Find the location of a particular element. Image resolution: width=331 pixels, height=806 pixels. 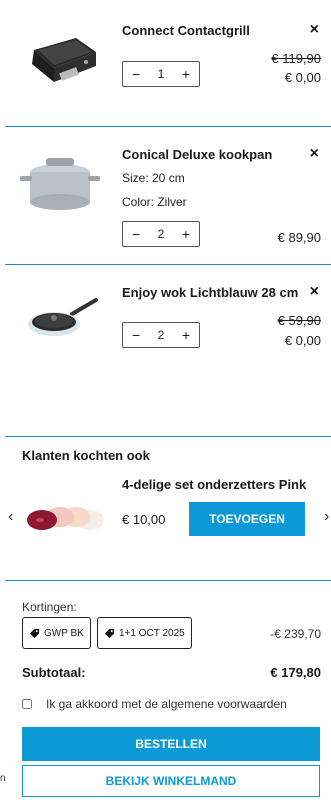

subtotal-label: Subtotaal: is located at coordinates (54, 672).